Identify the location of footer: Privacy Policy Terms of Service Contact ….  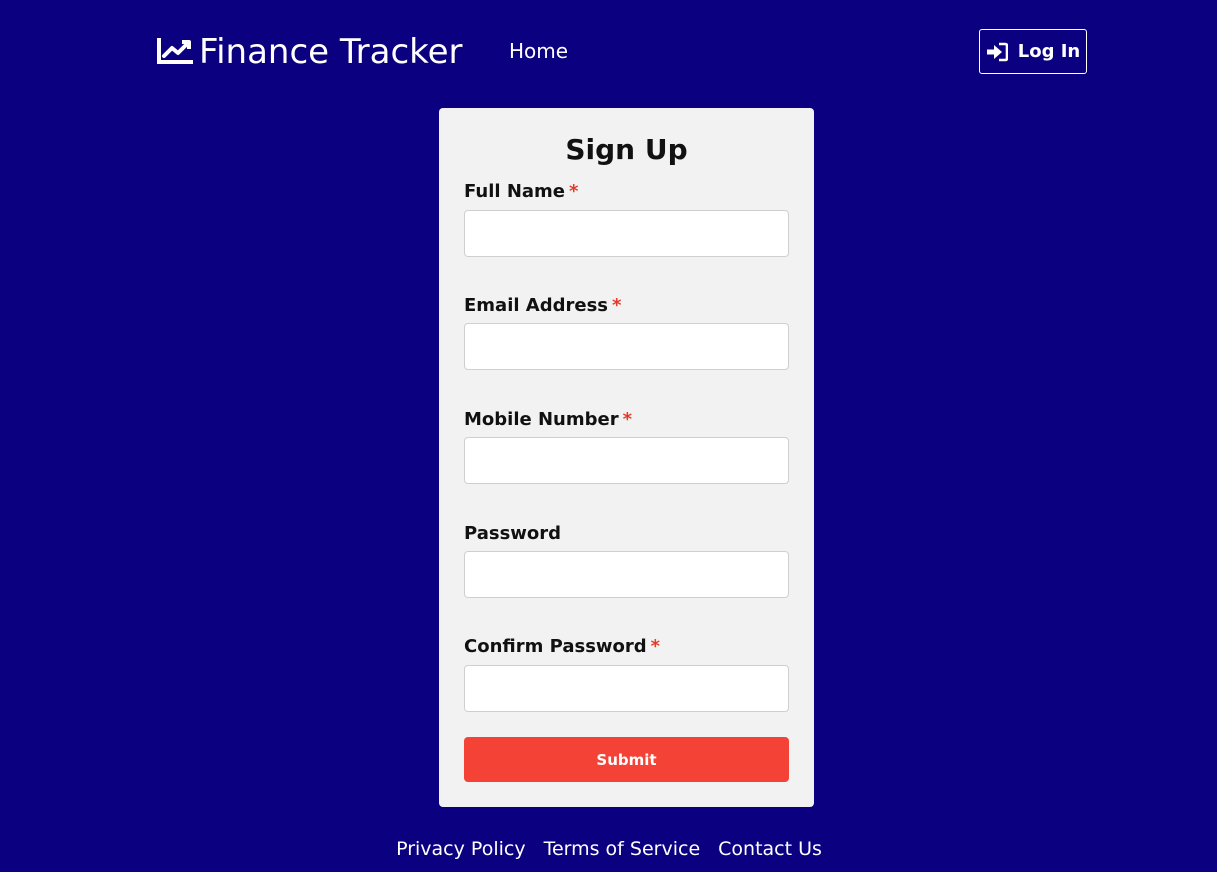
(608, 850).